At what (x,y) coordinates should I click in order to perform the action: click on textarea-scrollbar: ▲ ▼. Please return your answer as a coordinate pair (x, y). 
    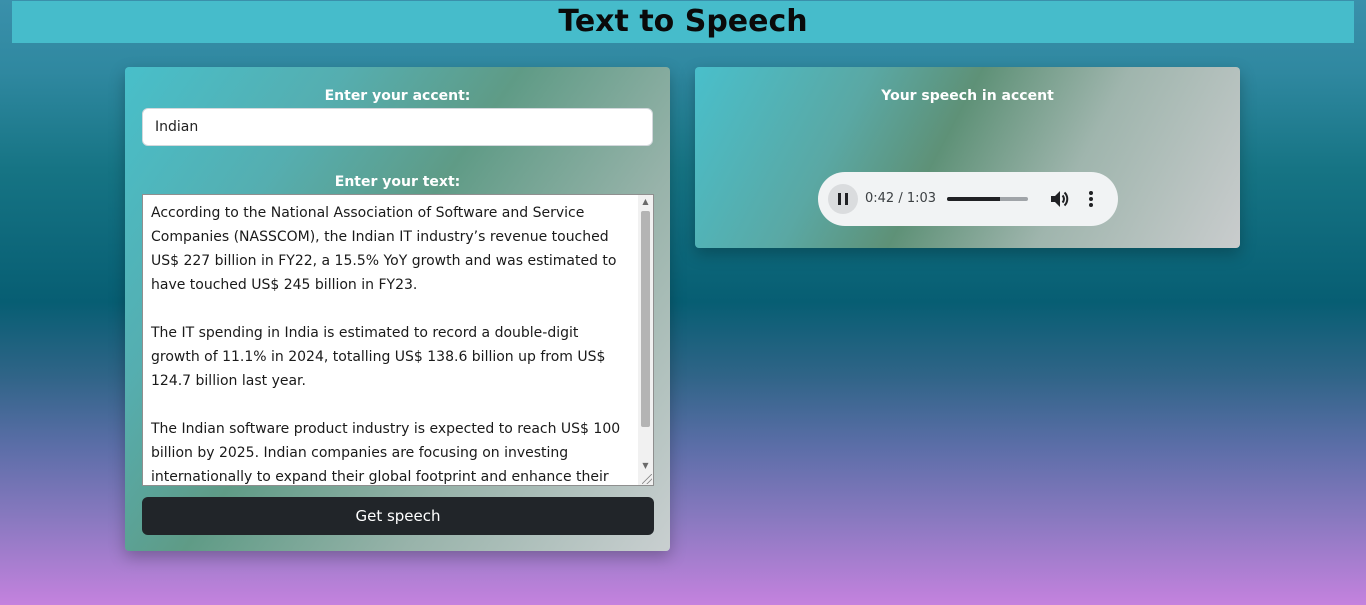
    Looking at the image, I should click on (645, 340).